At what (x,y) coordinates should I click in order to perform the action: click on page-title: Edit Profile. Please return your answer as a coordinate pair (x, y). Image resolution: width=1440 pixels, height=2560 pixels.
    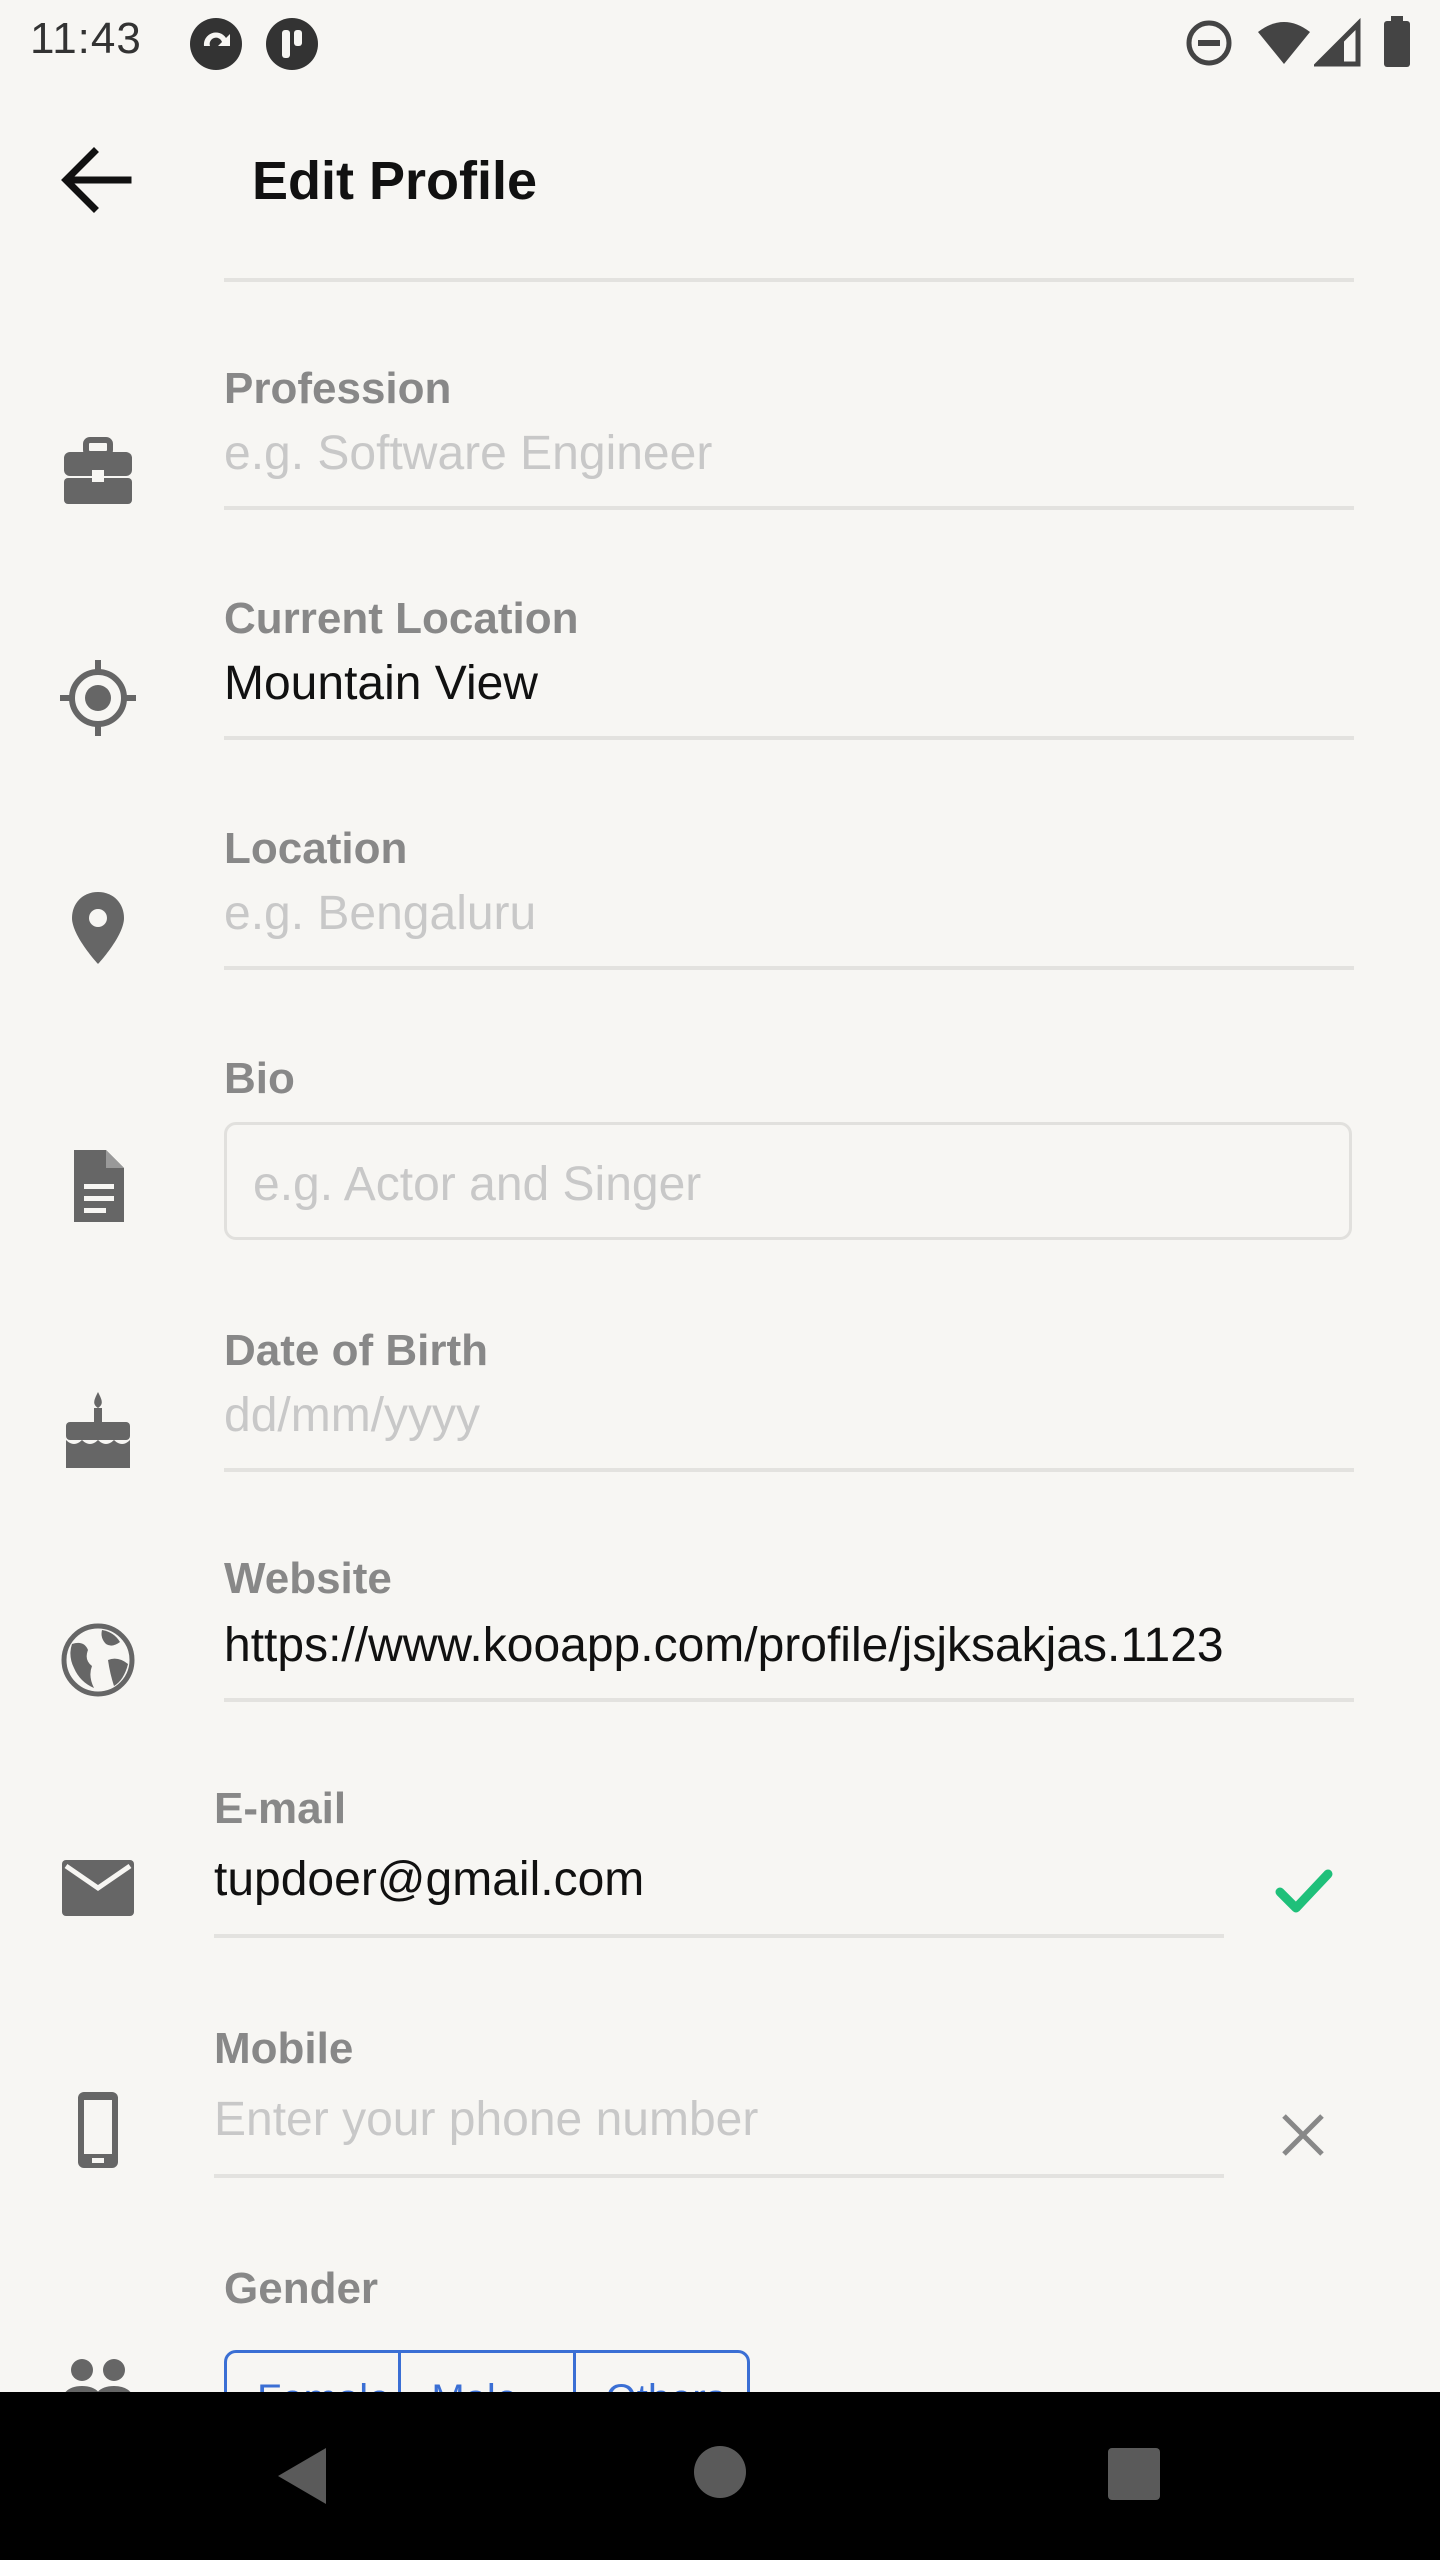
    Looking at the image, I should click on (395, 181).